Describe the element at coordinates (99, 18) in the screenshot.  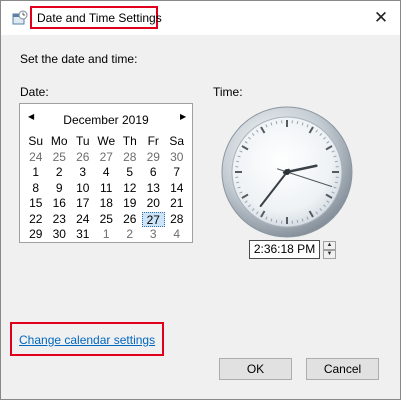
I see `window-title: Date and Time Settings` at that location.